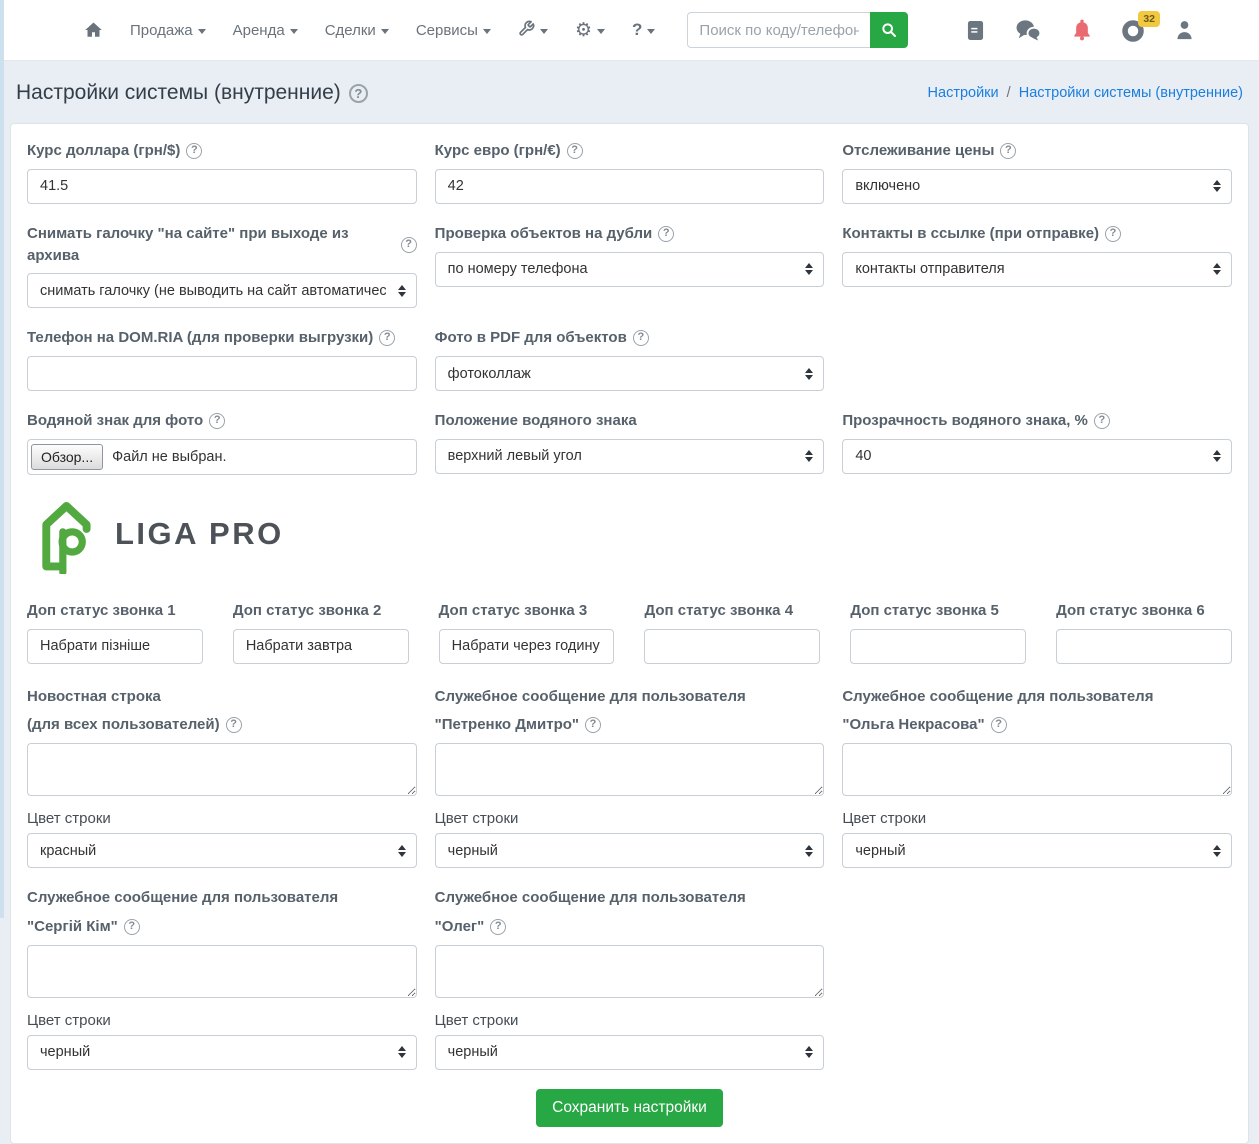 This screenshot has height=1144, width=1259. I want to click on pdf-photo-select: фотоколлаж, so click(629, 373).